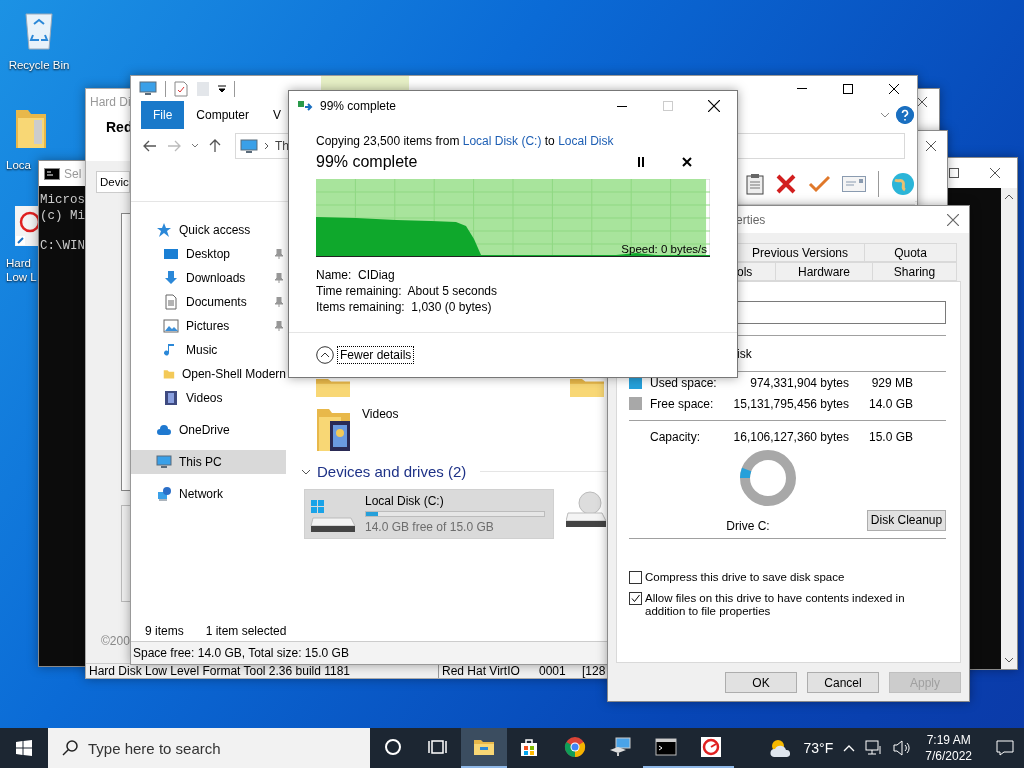 The width and height of the screenshot is (1024, 768). Describe the element at coordinates (222, 88) in the screenshot. I see `dropdown-icon` at that location.